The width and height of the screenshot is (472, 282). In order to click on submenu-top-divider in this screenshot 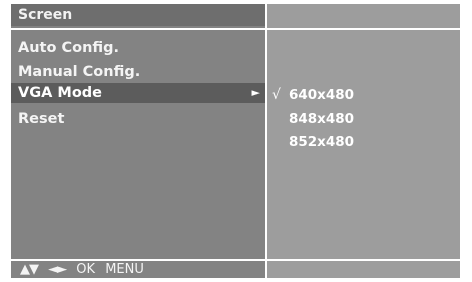, I will do `click(363, 29)`.